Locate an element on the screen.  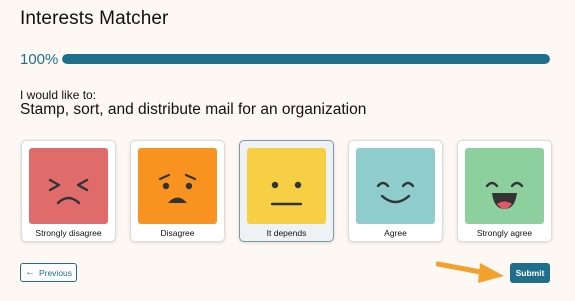
progress-bar: 100% is located at coordinates (285, 59).